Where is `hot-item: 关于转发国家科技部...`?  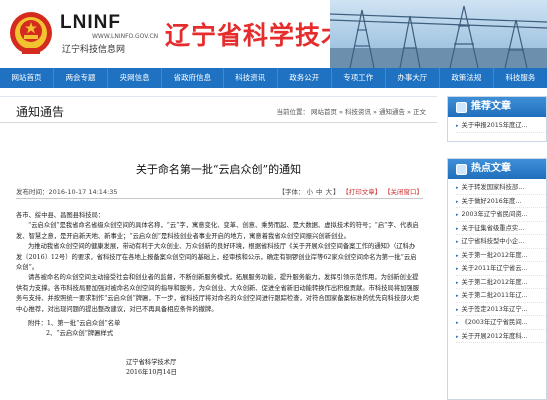
hot-item: 关于转发国家科技部... is located at coordinates (501, 188).